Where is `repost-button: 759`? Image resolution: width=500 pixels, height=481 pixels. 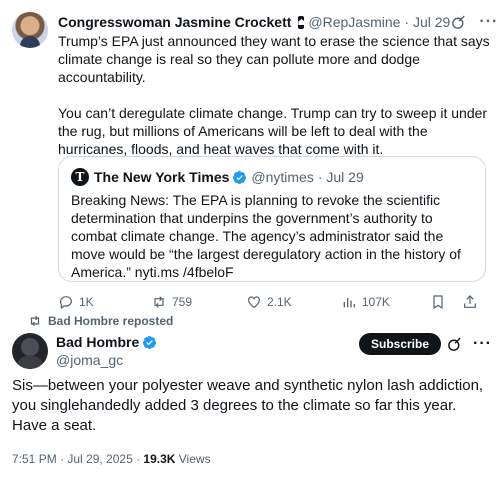 repost-button: 759 is located at coordinates (198, 302).